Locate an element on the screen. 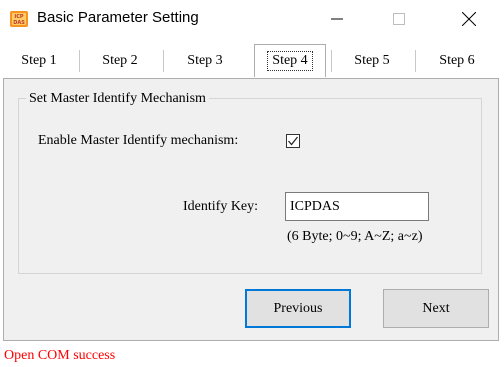  tab-label: Step 1 is located at coordinates (39, 60).